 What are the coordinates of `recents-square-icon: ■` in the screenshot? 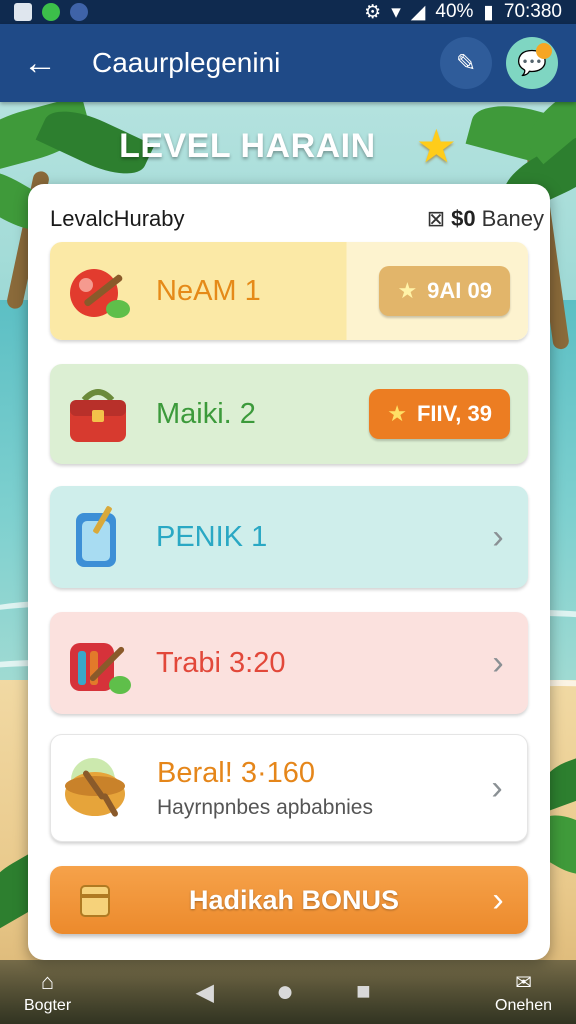 It's located at (363, 992).